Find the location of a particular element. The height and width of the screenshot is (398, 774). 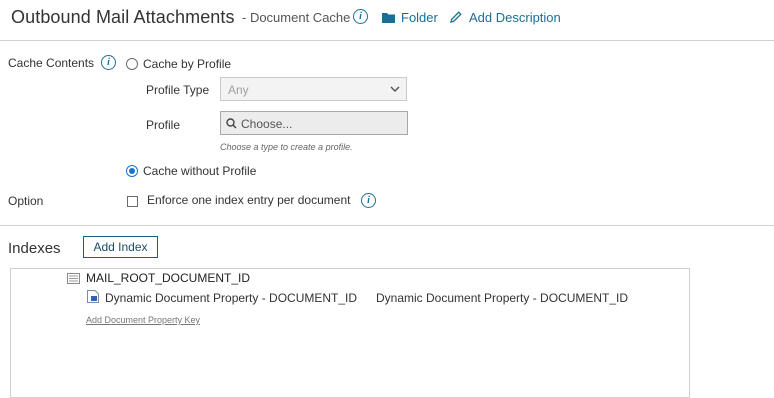

enforce-info-icon: i is located at coordinates (368, 200).